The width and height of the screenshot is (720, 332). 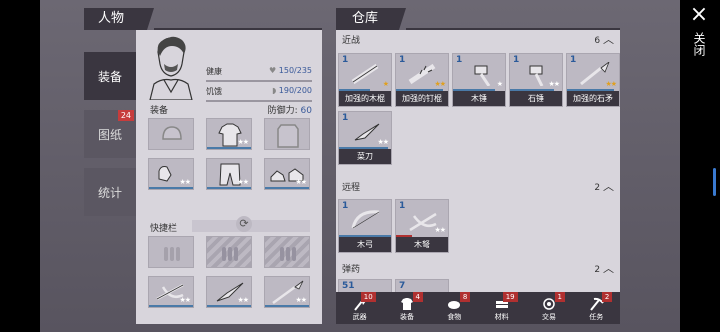 What do you see at coordinates (479, 80) in the screenshot?
I see `item-wooden-hammer: 1 ★ 木锤` at bounding box center [479, 80].